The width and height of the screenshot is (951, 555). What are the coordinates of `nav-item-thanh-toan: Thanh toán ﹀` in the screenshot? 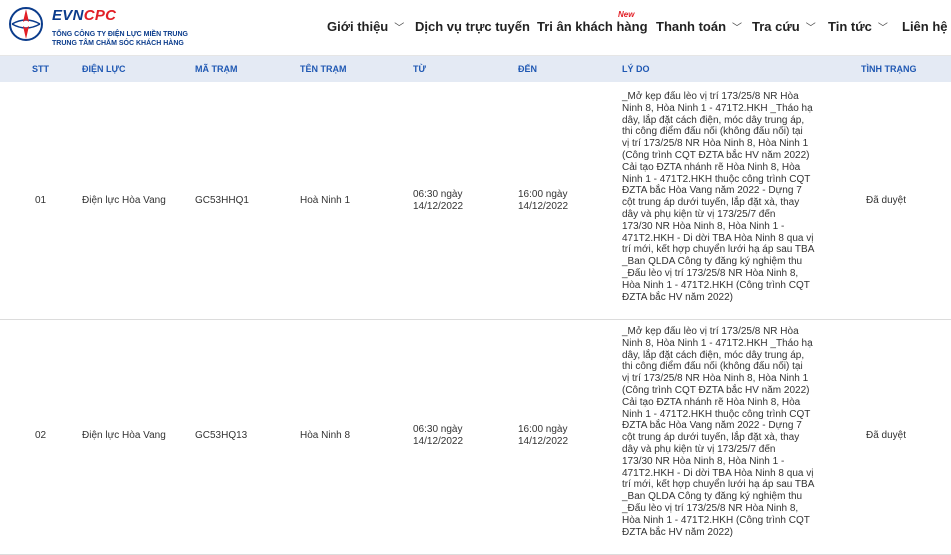 It's located at (699, 26).